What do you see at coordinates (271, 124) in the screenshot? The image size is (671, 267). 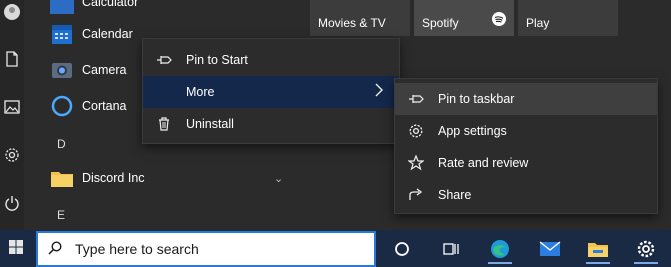 I see `menu-item-uninstall: Uninstall` at bounding box center [271, 124].